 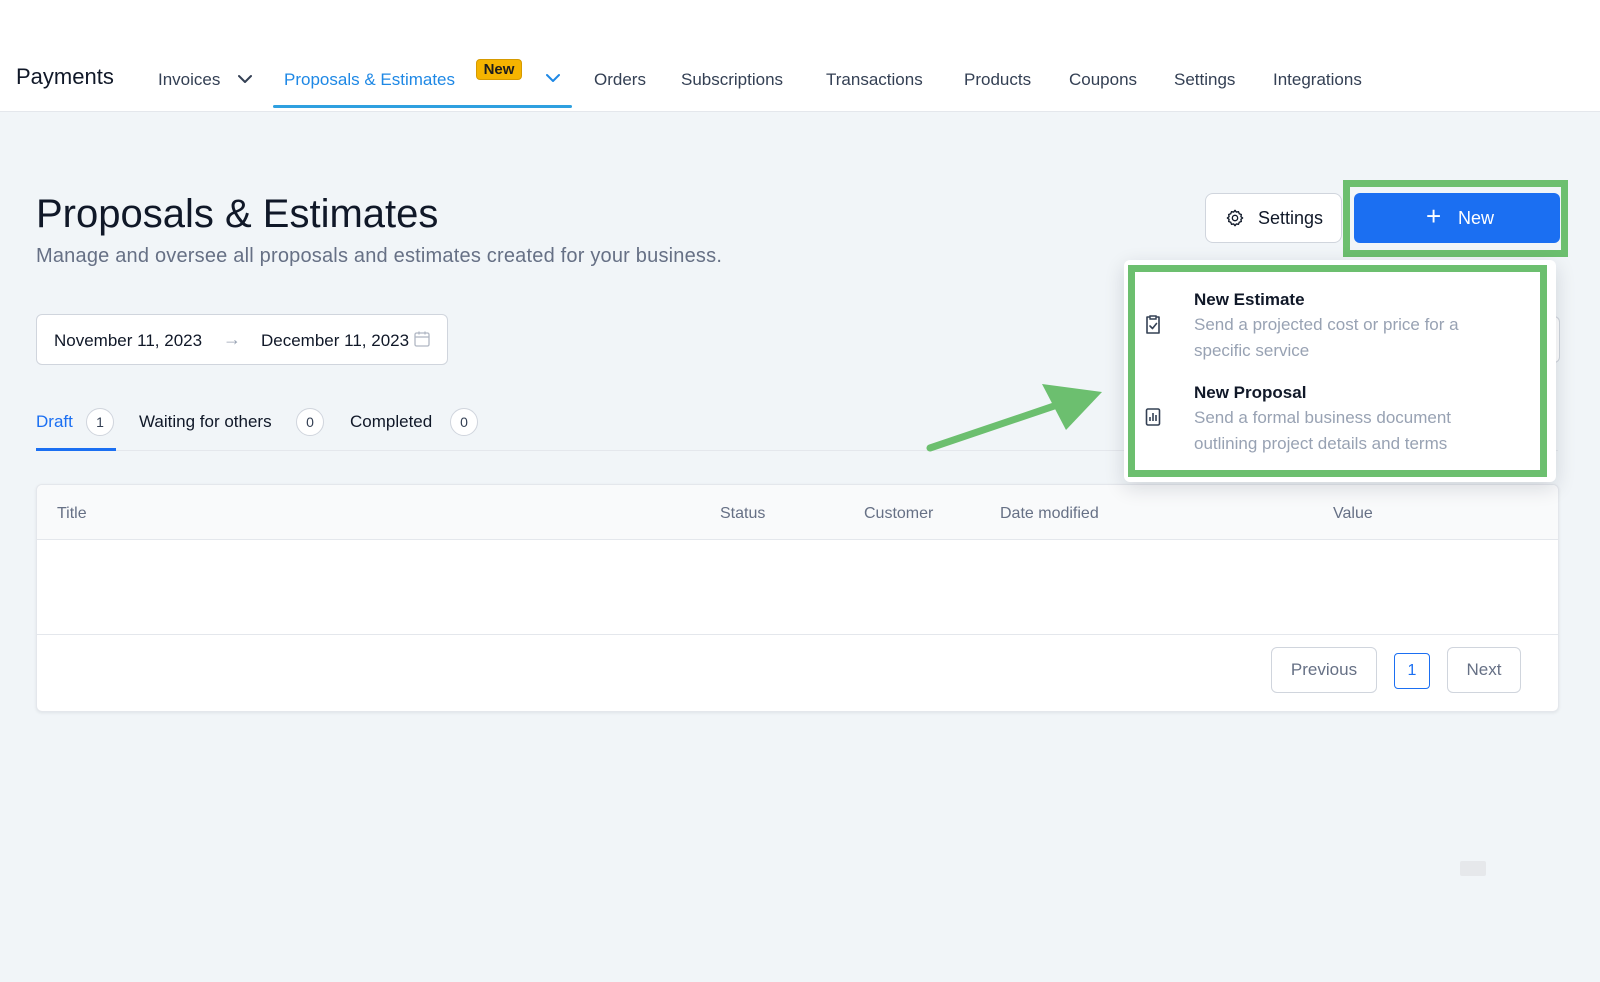 I want to click on tab-count-draft: 1, so click(x=100, y=422).